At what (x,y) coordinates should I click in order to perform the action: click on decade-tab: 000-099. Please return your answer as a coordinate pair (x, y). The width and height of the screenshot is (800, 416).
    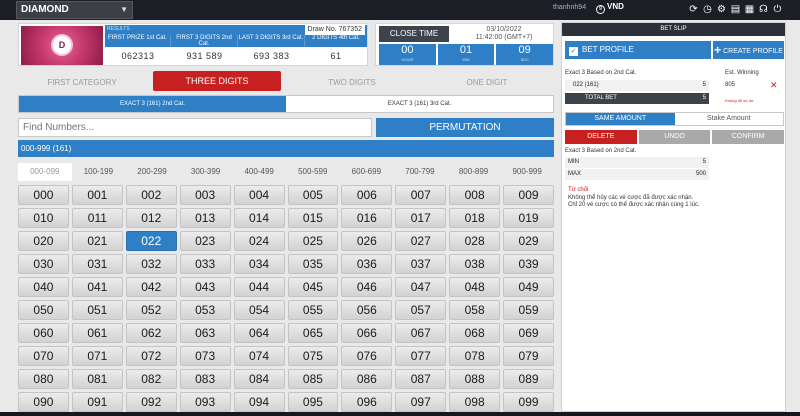
    Looking at the image, I should click on (45, 172).